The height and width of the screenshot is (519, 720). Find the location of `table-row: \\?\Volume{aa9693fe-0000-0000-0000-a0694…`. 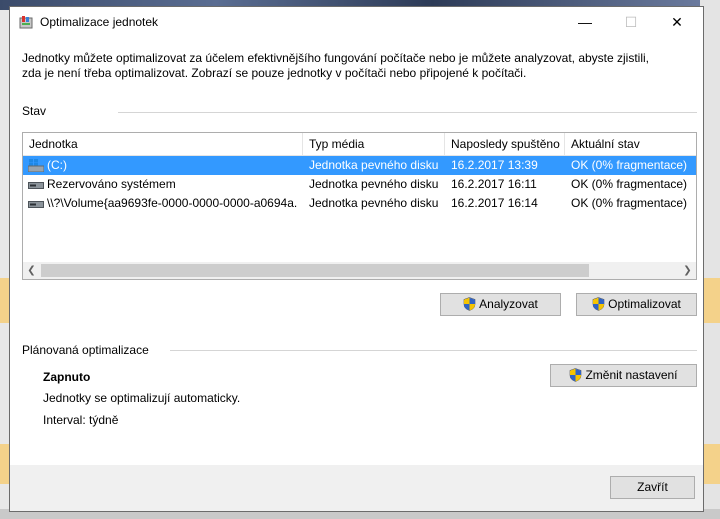

table-row: \\?\Volume{aa9693fe-0000-0000-0000-a0694… is located at coordinates (359, 203).